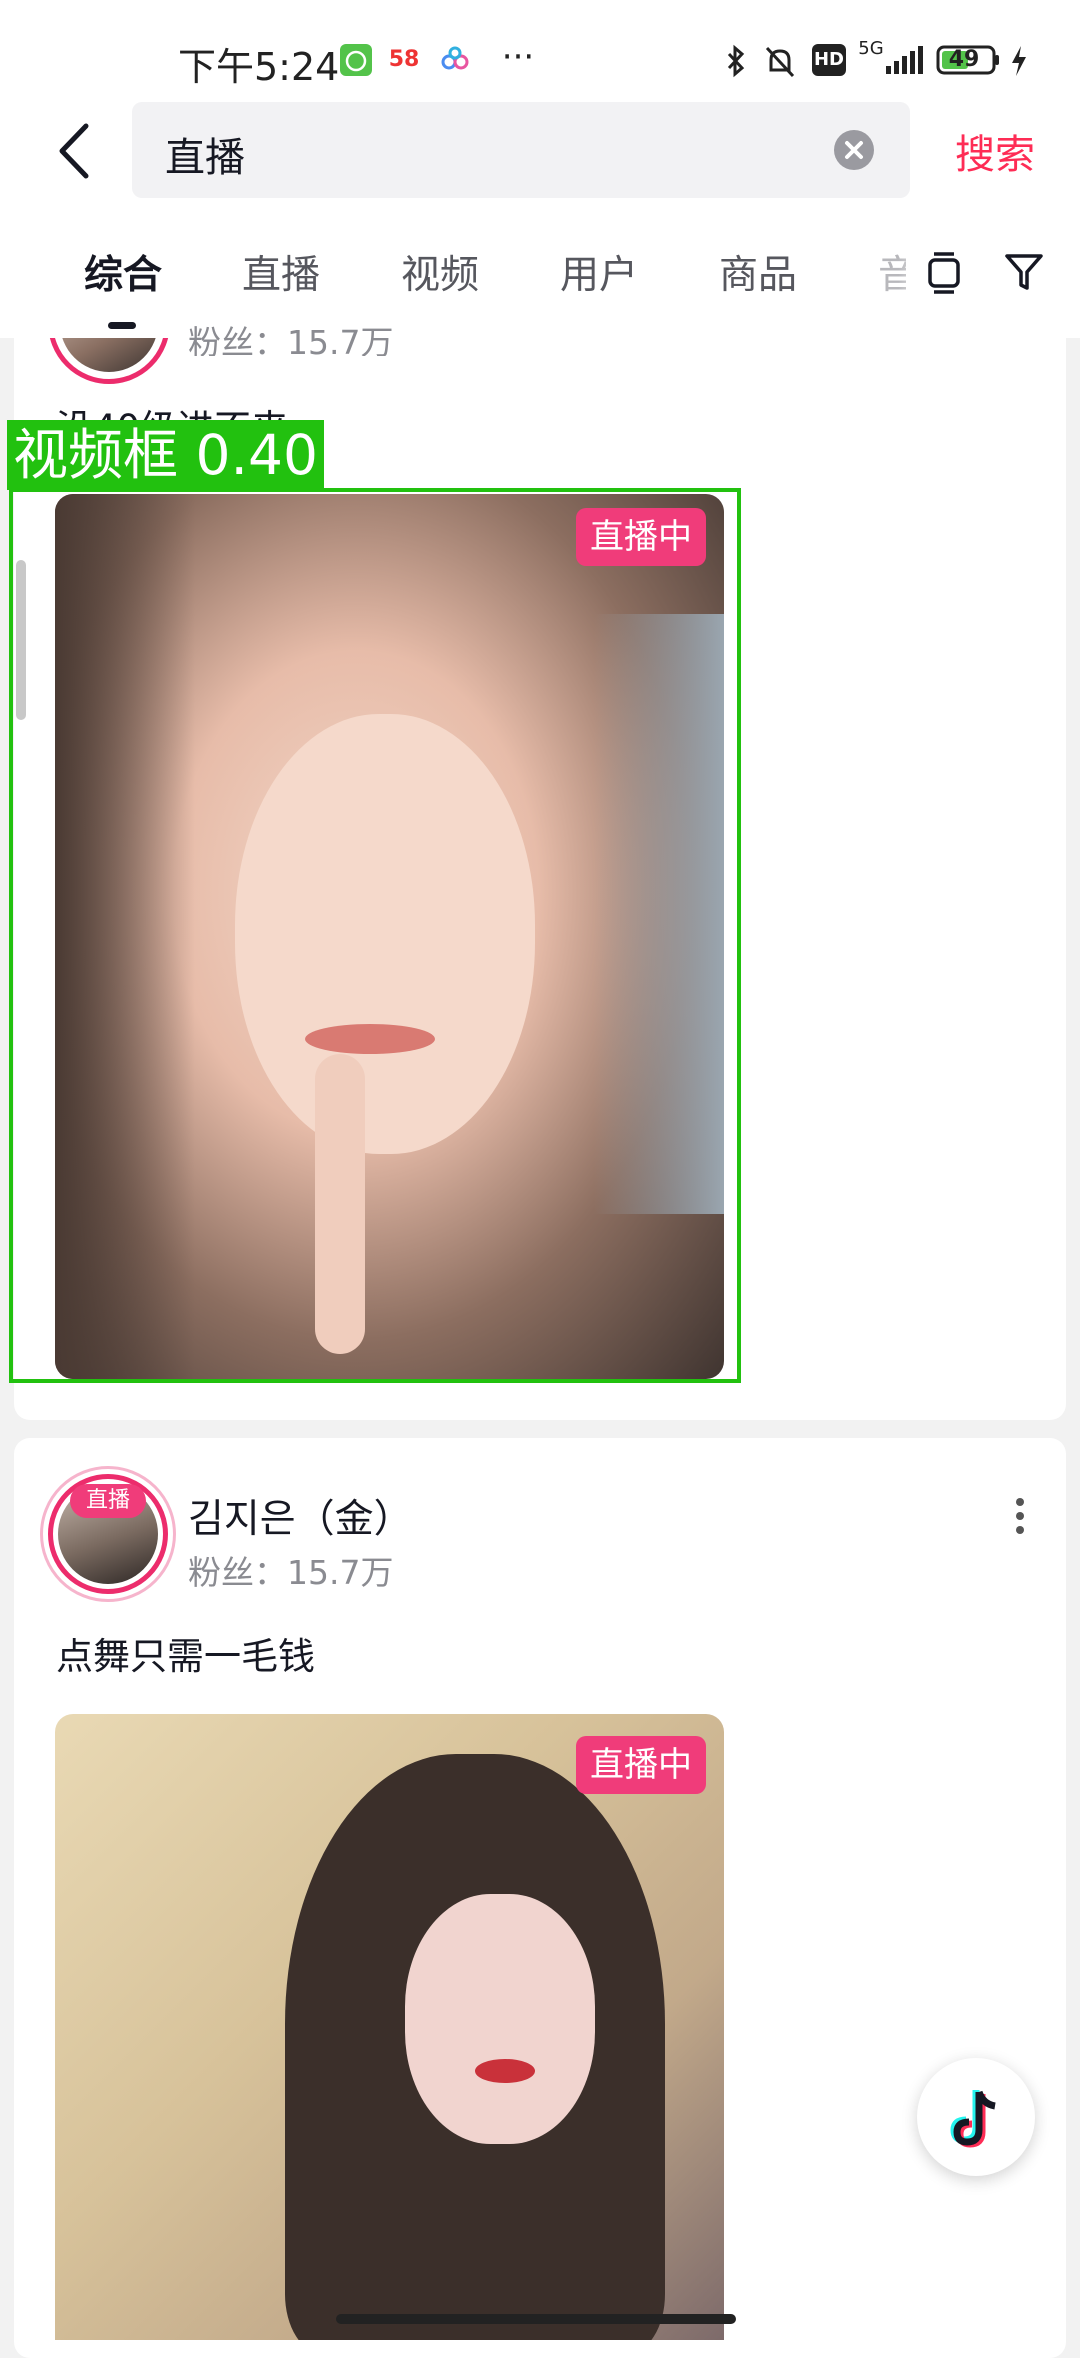 The image size is (1080, 2358). Describe the element at coordinates (973, 2119) in the screenshot. I see `douyin-logo-icon` at that location.